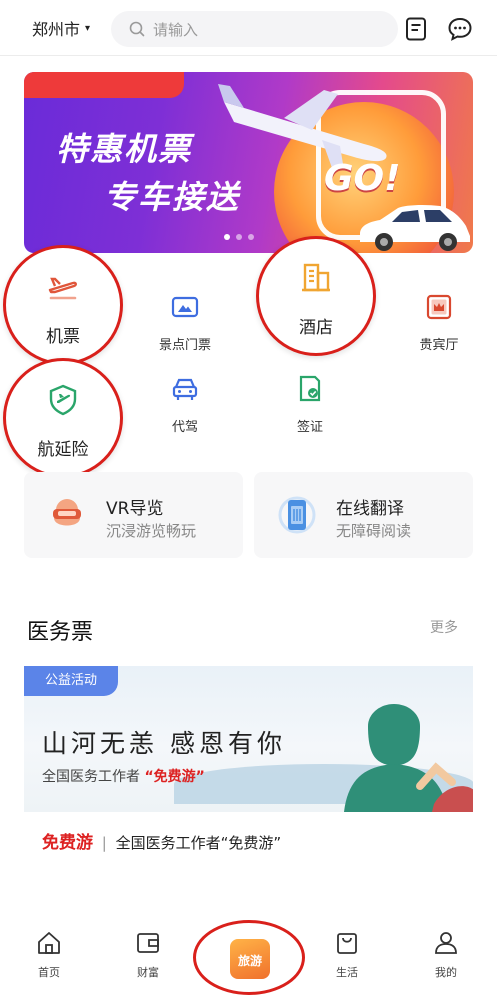 The width and height of the screenshot is (497, 1000). Describe the element at coordinates (176, 29) in the screenshot. I see `search-placeholder: 请输入` at that location.